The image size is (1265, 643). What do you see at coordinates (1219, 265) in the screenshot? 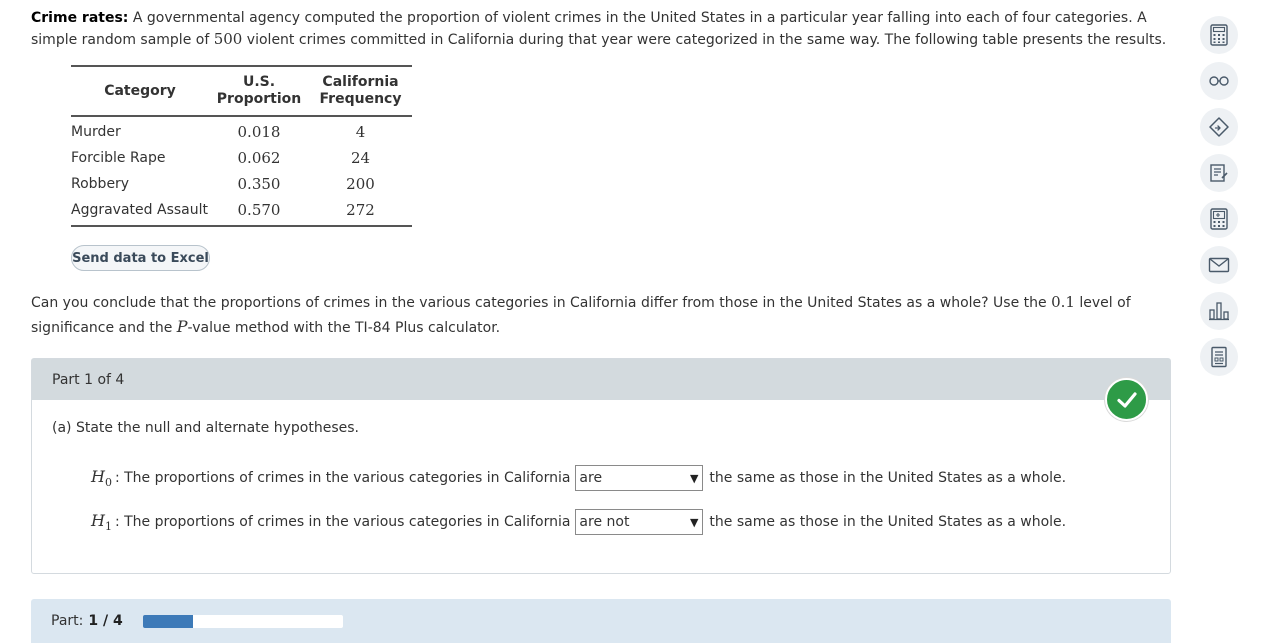
I see `mail-icon` at bounding box center [1219, 265].